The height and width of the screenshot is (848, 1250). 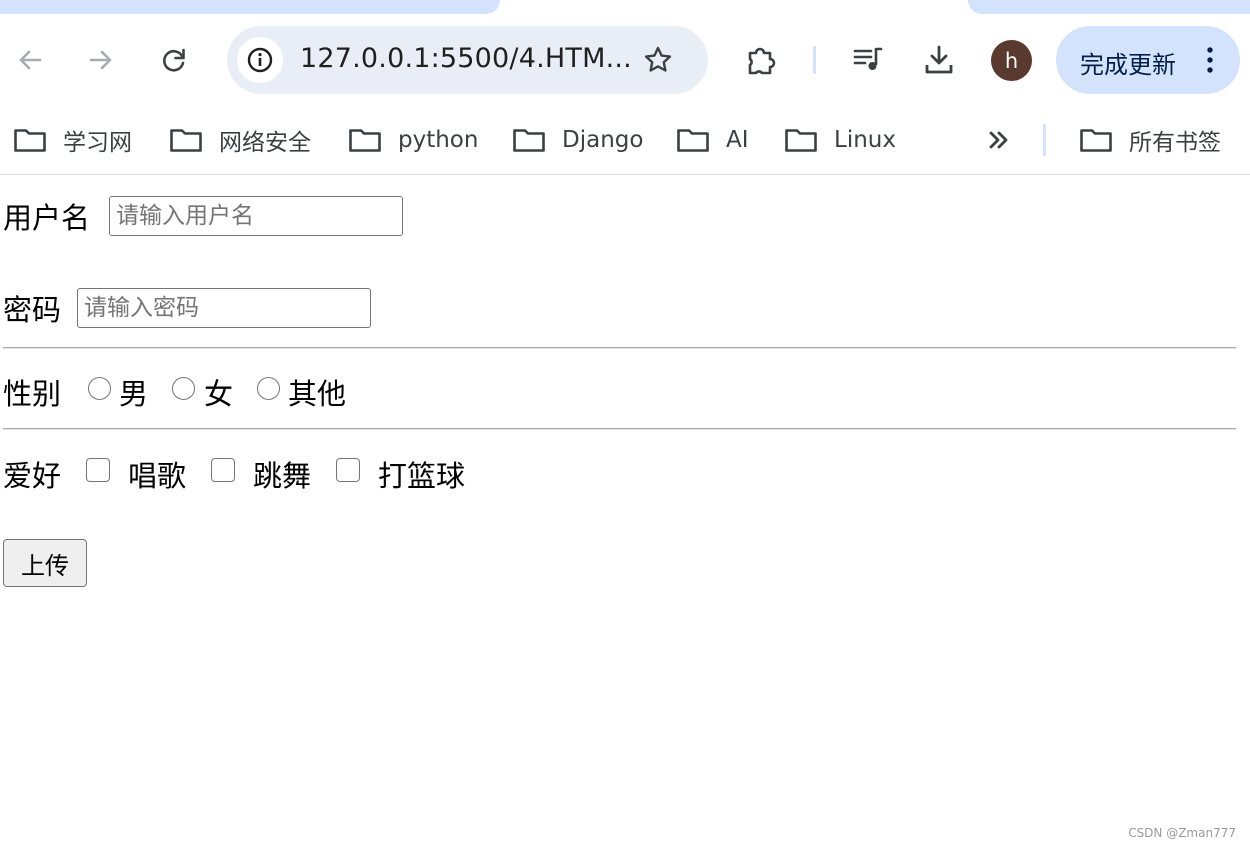 I want to click on media-control-button, so click(x=868, y=60).